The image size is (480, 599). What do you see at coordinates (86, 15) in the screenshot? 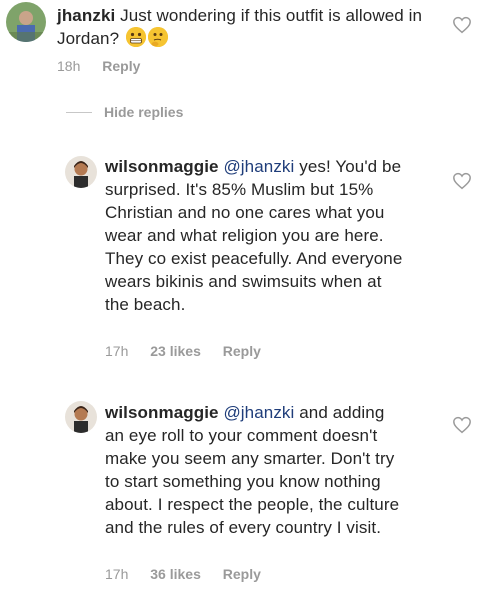
I see `comment-username: jhanzki` at bounding box center [86, 15].